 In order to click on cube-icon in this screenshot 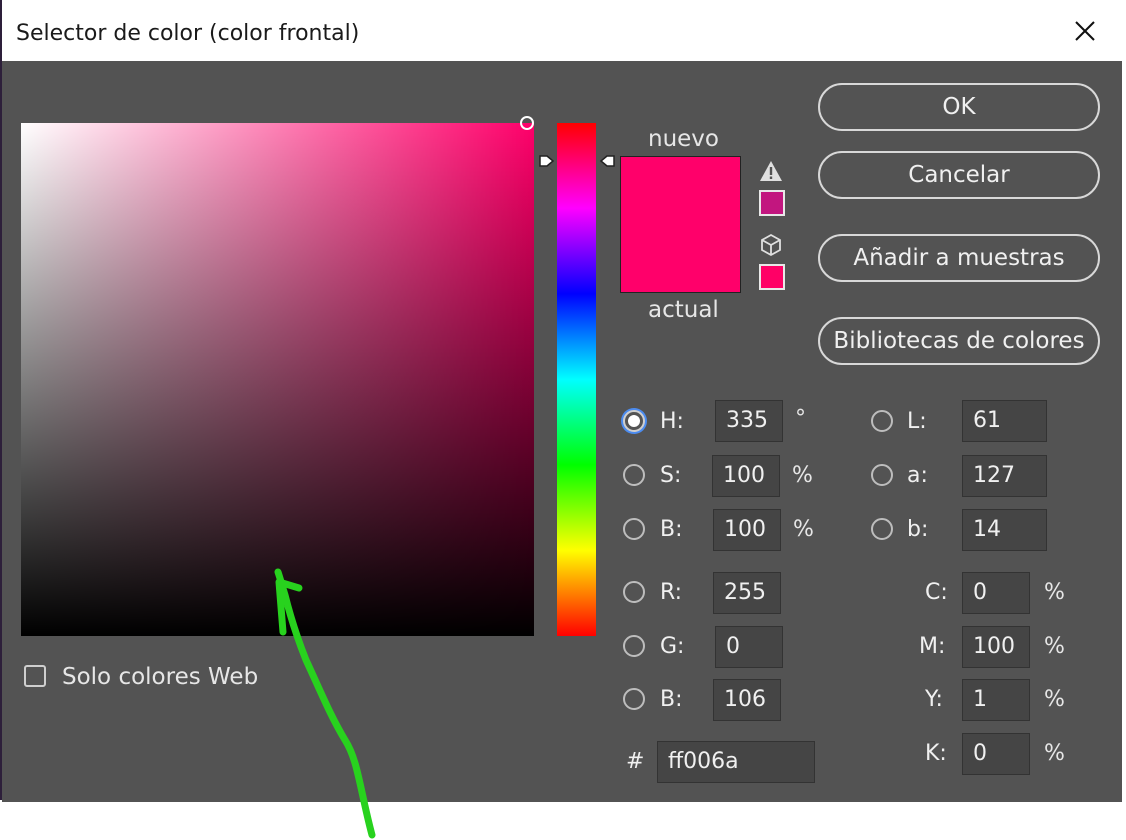, I will do `click(771, 245)`.